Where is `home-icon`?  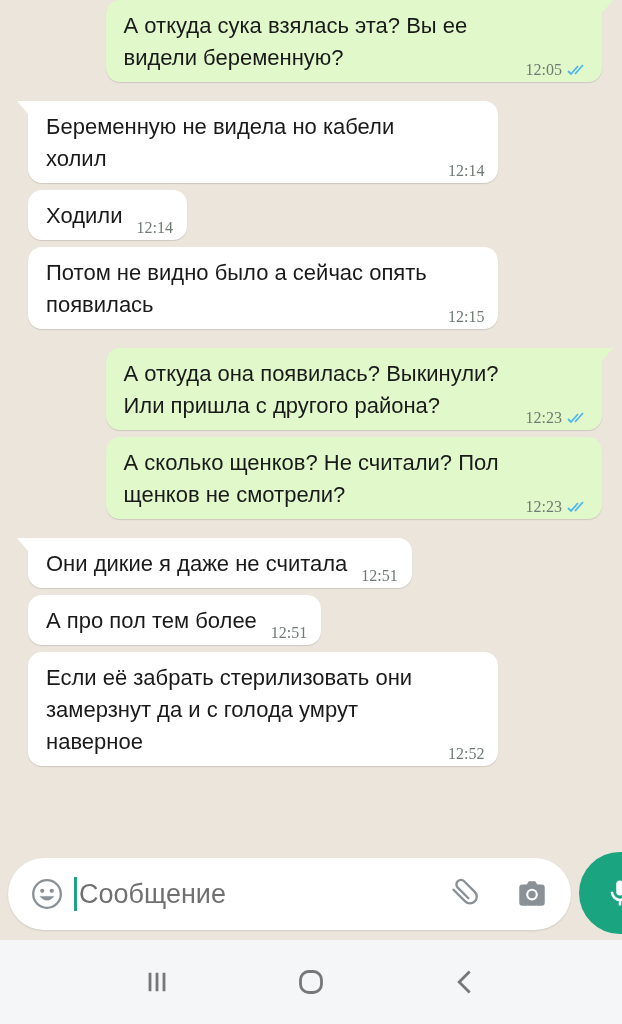
home-icon is located at coordinates (311, 982).